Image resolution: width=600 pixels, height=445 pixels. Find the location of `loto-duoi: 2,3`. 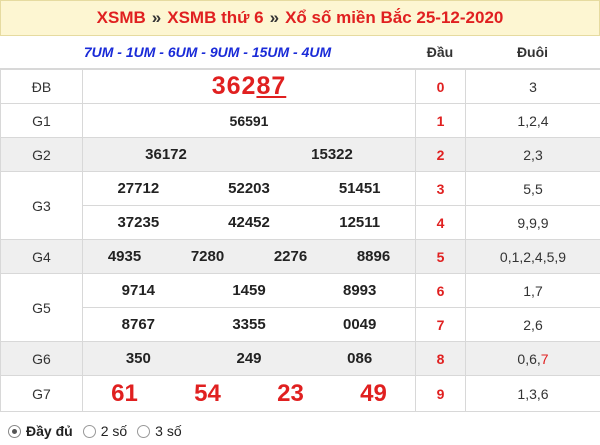

loto-duoi: 2,3 is located at coordinates (532, 154).